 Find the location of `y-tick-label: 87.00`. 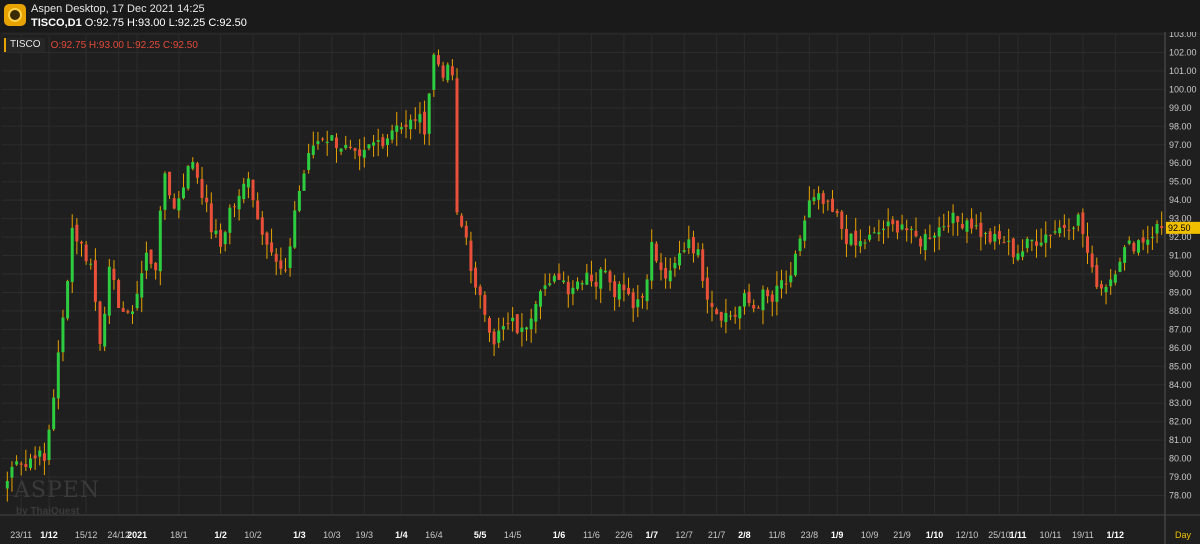

y-tick-label: 87.00 is located at coordinates (1180, 329).